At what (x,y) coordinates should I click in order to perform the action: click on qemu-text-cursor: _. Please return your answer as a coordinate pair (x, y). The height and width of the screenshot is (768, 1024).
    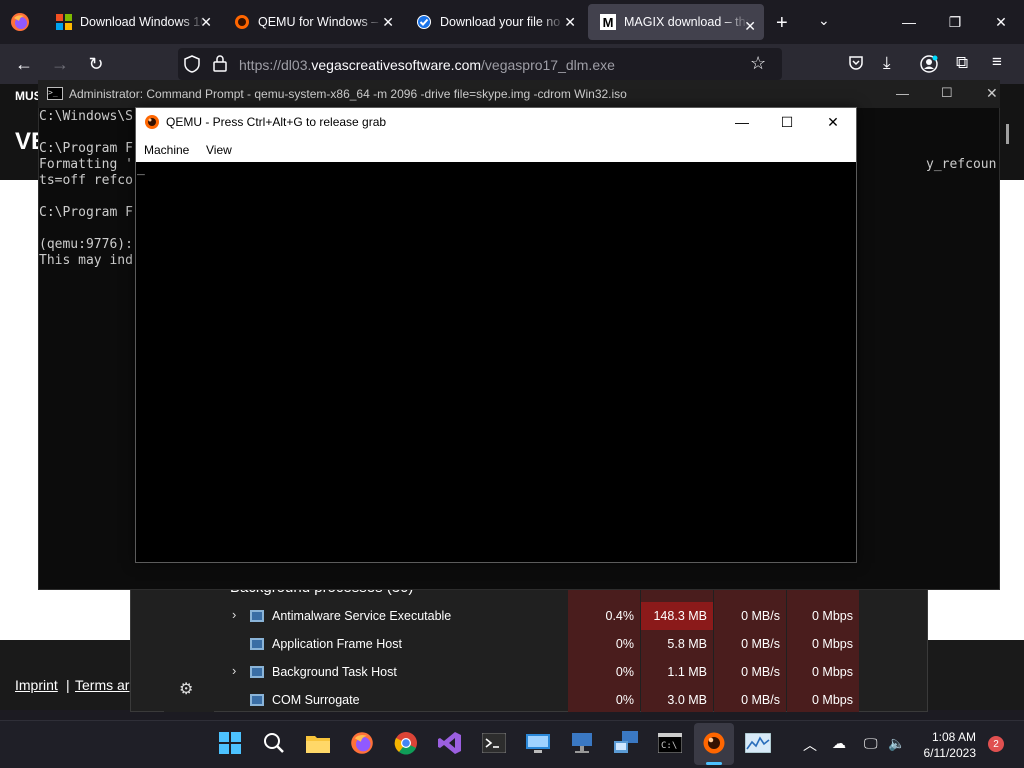
    Looking at the image, I should click on (141, 168).